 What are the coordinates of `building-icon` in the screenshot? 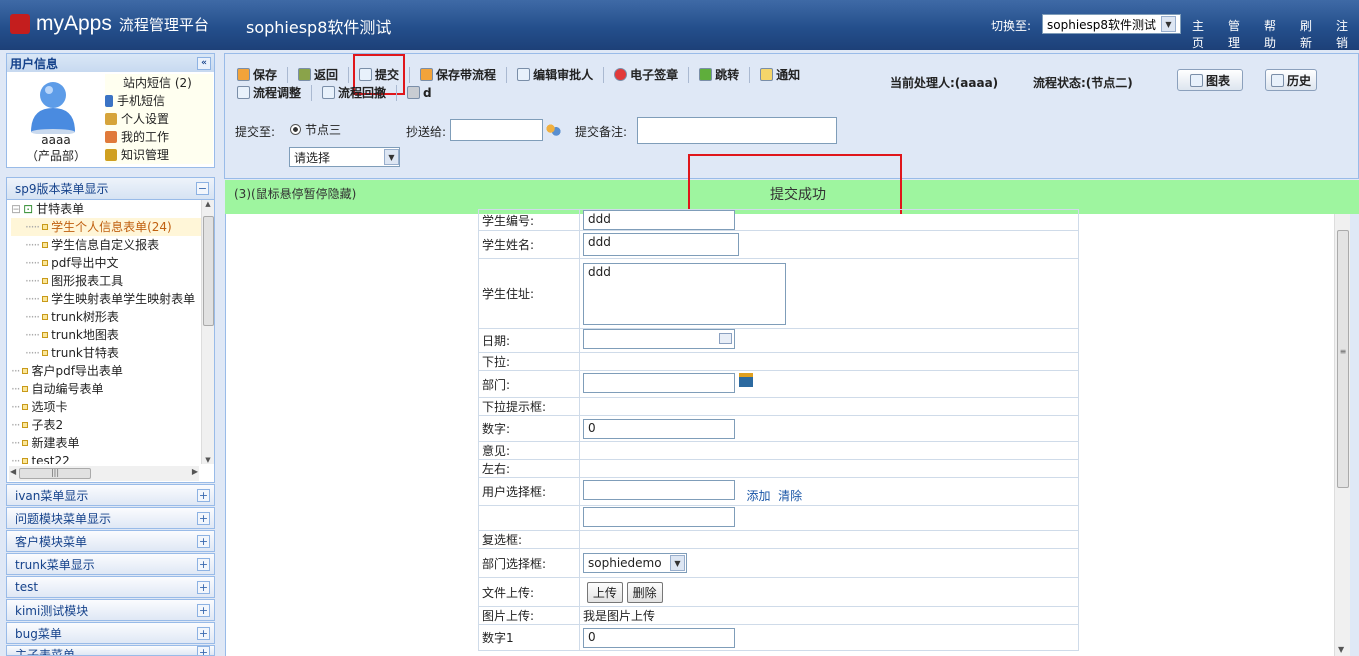 It's located at (745, 379).